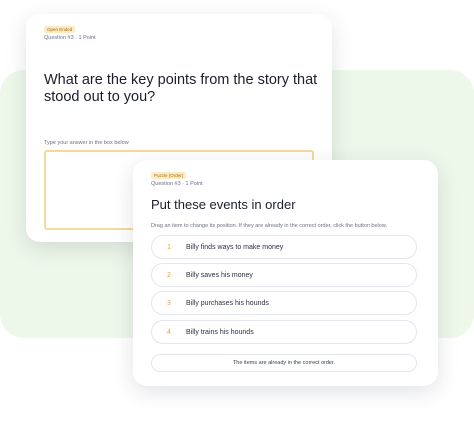  I want to click on question-type-badge: Puzzle (Order), so click(169, 175).